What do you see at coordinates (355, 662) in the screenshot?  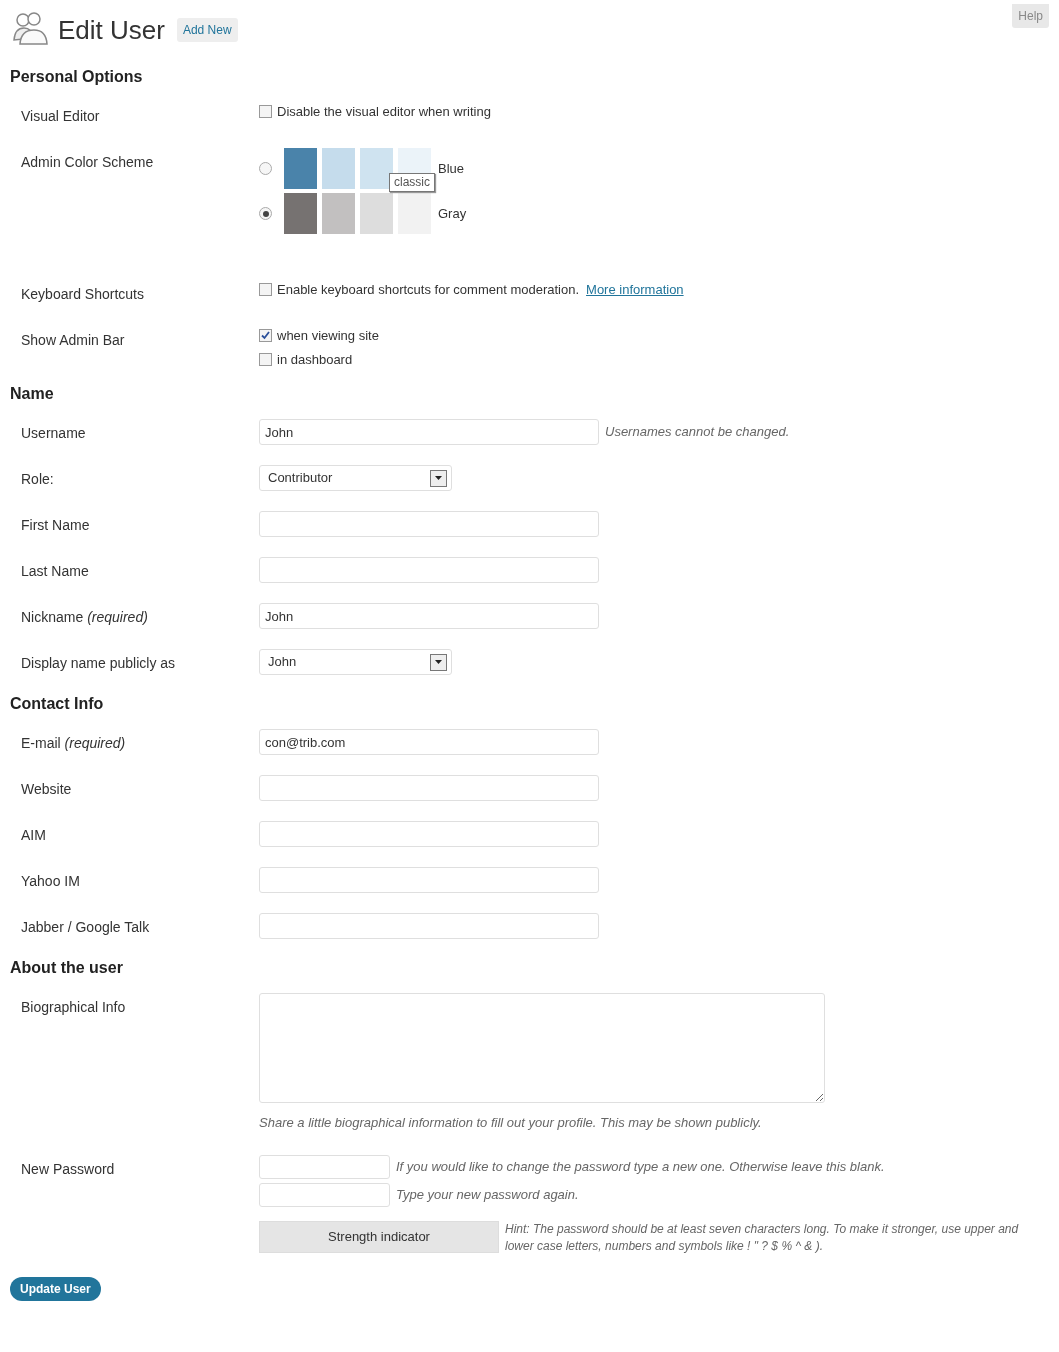 I see `dropdown: John` at bounding box center [355, 662].